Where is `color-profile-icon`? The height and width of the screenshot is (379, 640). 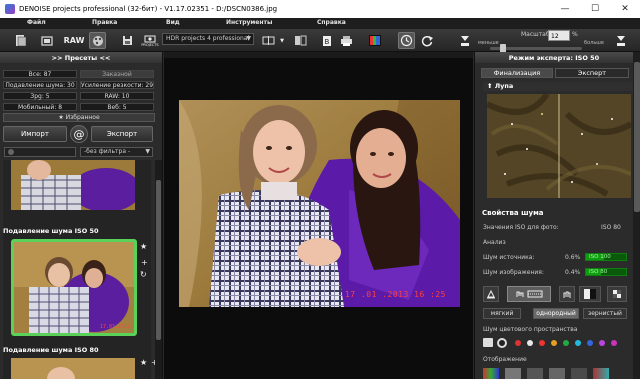 color-profile-icon is located at coordinates (374, 40).